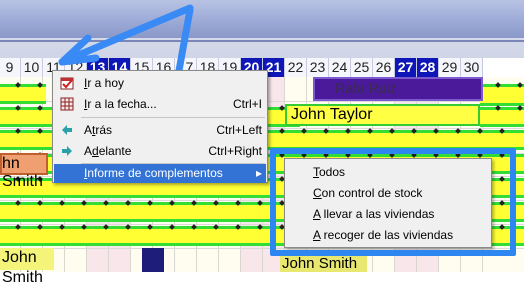 Image resolution: width=524 pixels, height=288 pixels. Describe the element at coordinates (173, 117) in the screenshot. I see `menu-separator` at that location.